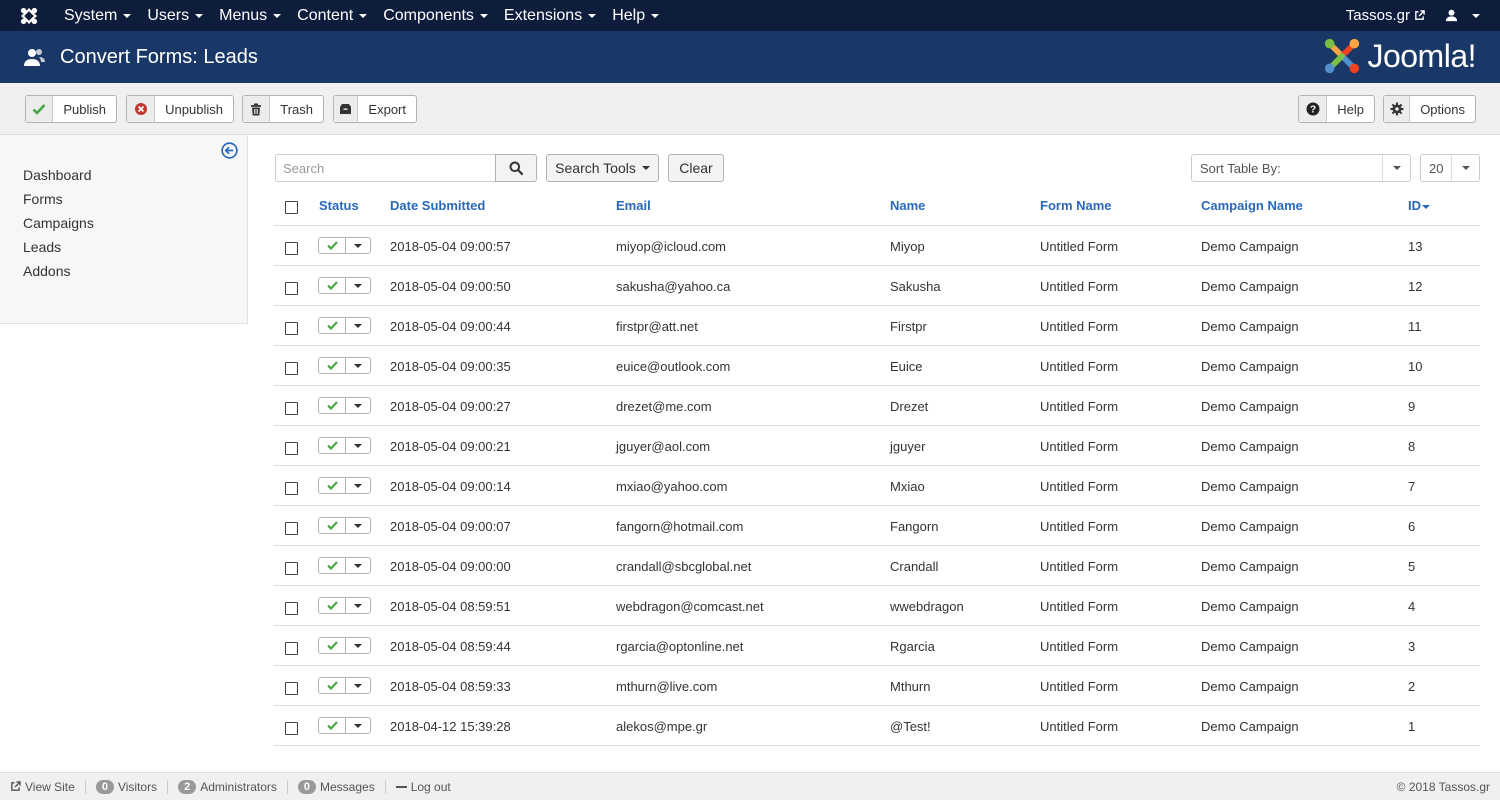  What do you see at coordinates (679, 646) in the screenshot?
I see `email-cell: rgarcia@optonline.net` at bounding box center [679, 646].